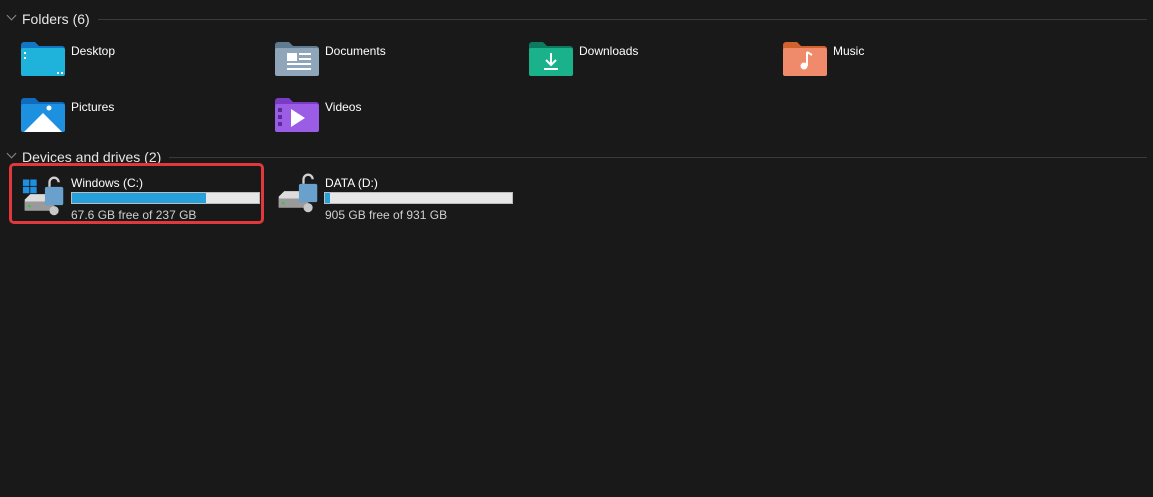  Describe the element at coordinates (12, 19) in the screenshot. I see `chevron-down-icon` at that location.